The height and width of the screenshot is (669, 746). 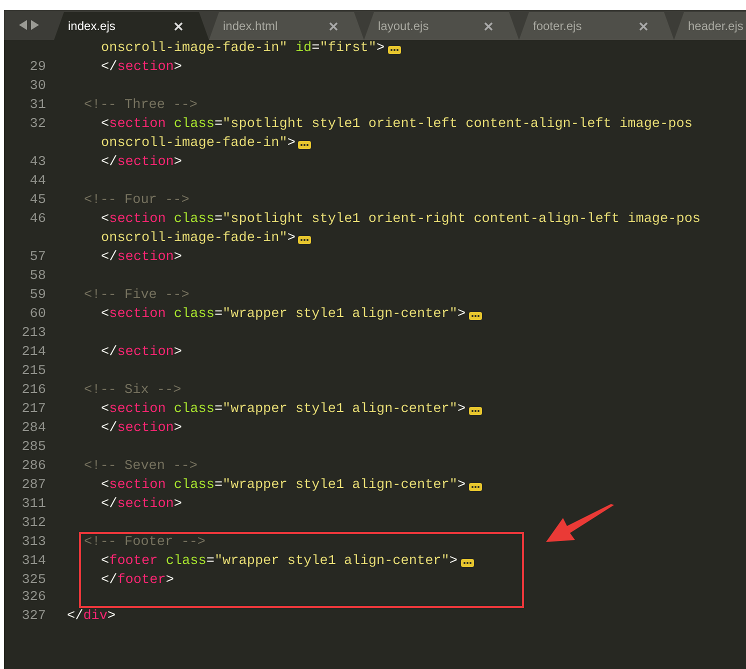 What do you see at coordinates (37, 315) in the screenshot?
I see `line-number: 60` at bounding box center [37, 315].